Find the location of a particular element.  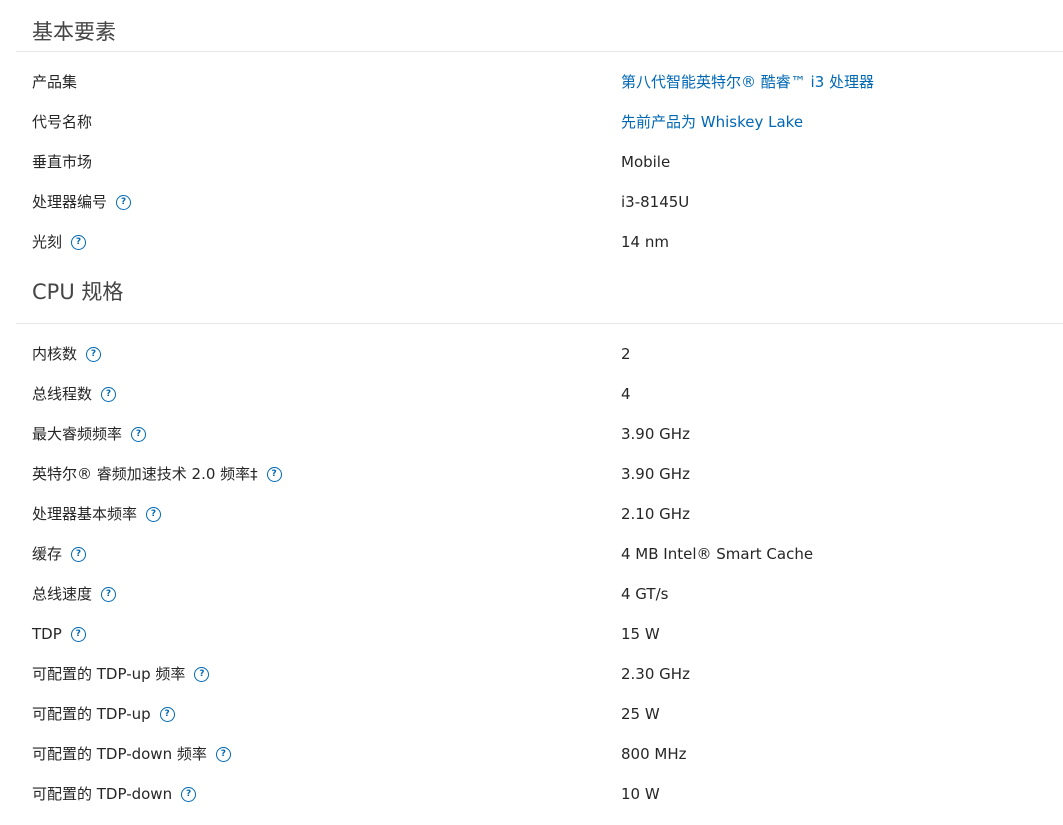

spec-value: 10 W is located at coordinates (640, 794).